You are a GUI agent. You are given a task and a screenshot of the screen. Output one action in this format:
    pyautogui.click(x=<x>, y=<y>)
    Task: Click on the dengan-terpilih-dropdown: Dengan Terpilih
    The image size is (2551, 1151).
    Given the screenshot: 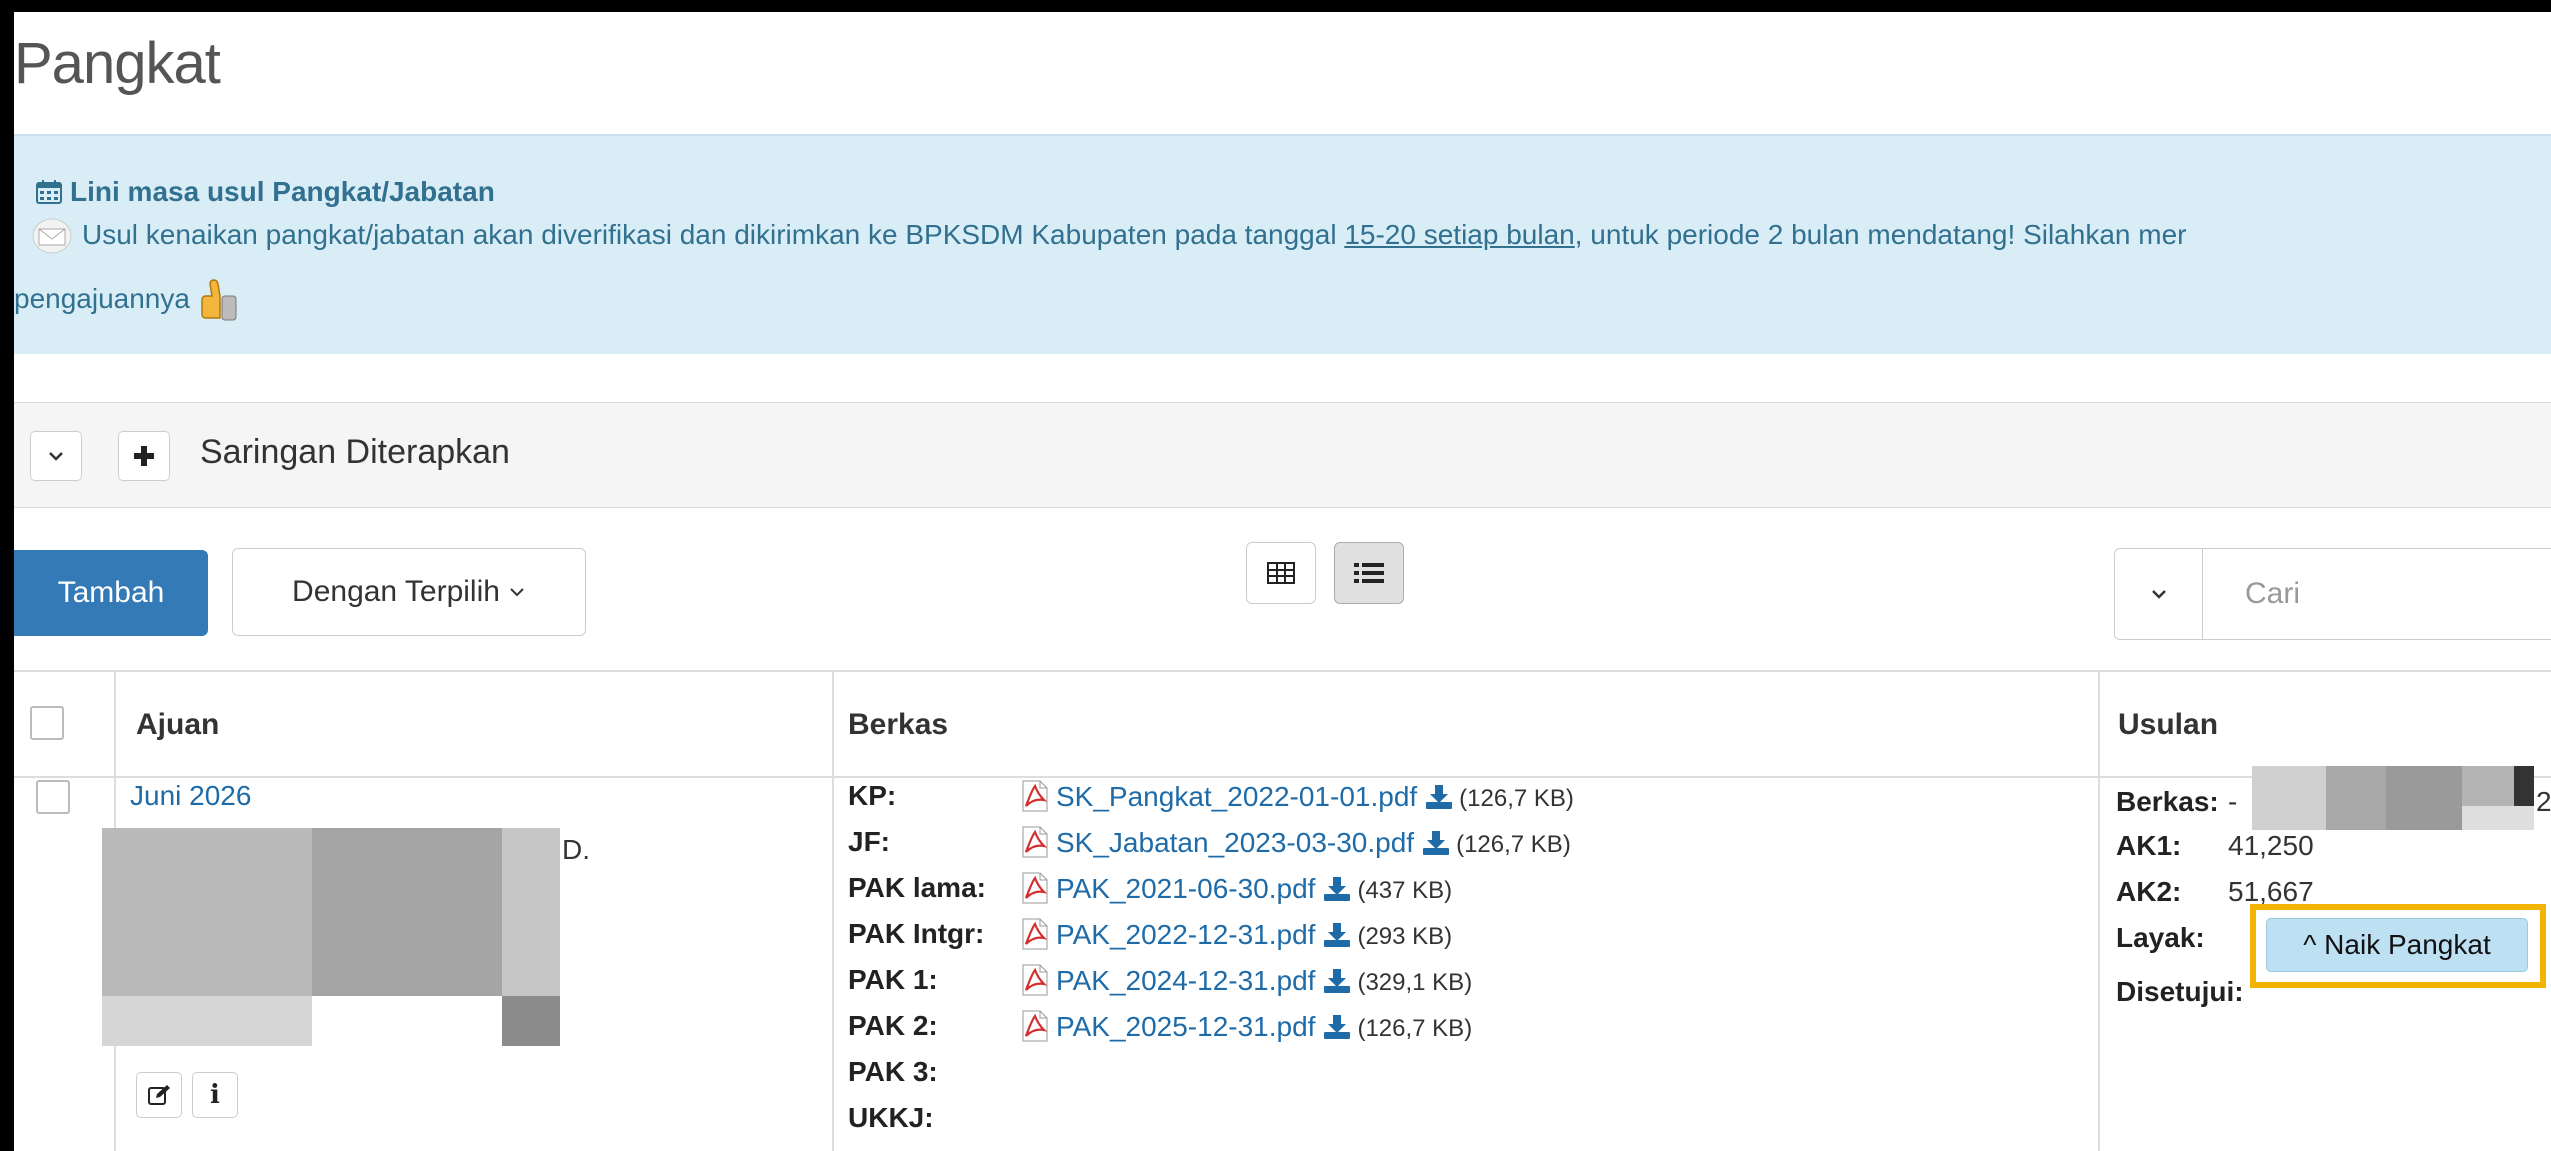 What is the action you would take?
    pyautogui.click(x=409, y=592)
    